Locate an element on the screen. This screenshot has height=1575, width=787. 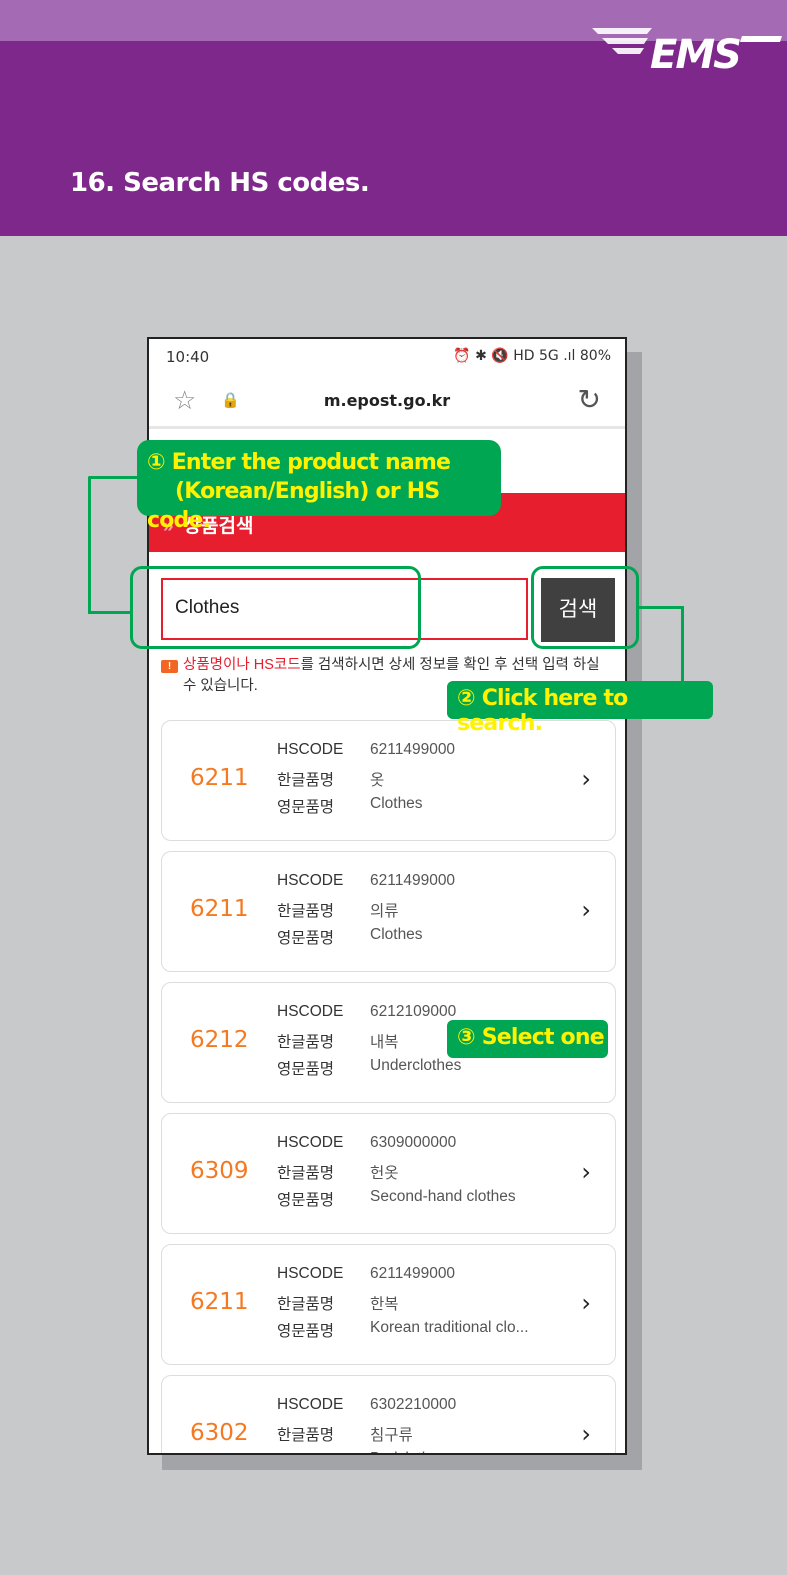
url-text: m.epost.go.kr is located at coordinates (387, 400).